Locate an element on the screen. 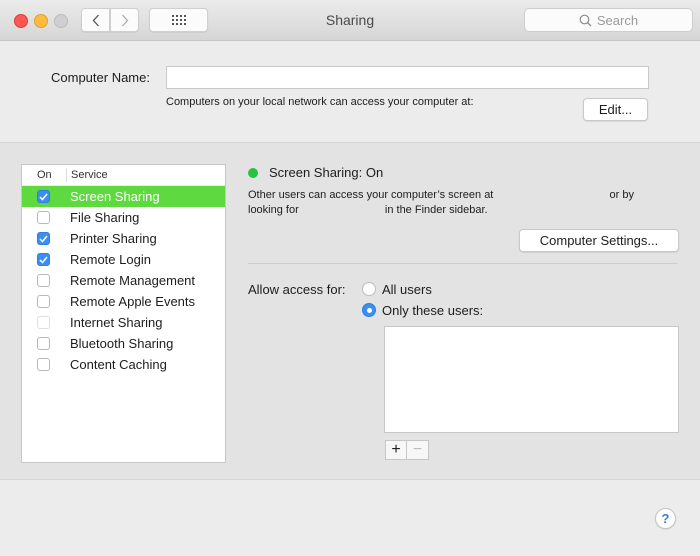 Image resolution: width=700 pixels, height=556 pixels. service-row: Bluetooth Sharing is located at coordinates (123, 343).